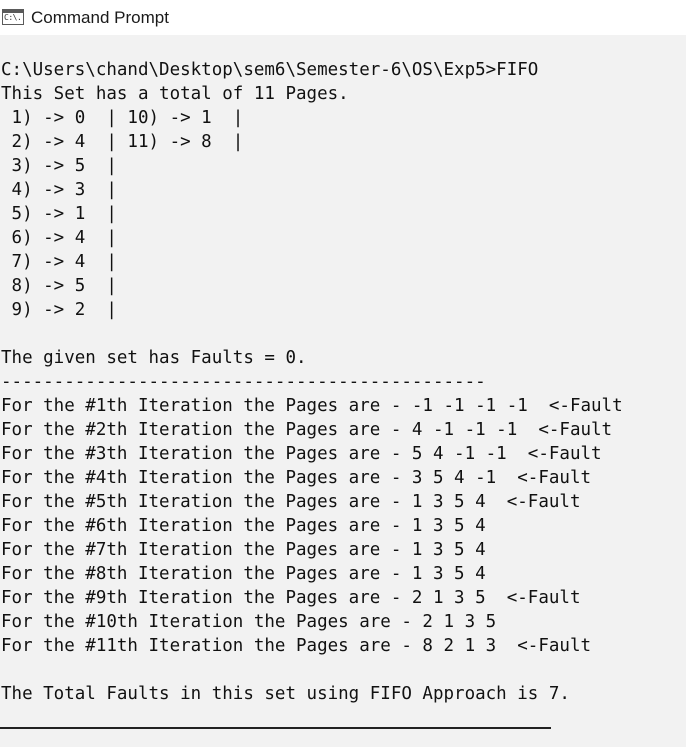 The width and height of the screenshot is (686, 747). Describe the element at coordinates (122, 118) in the screenshot. I see `console-line: 1) -> 0 | 10) -> 1 |` at that location.